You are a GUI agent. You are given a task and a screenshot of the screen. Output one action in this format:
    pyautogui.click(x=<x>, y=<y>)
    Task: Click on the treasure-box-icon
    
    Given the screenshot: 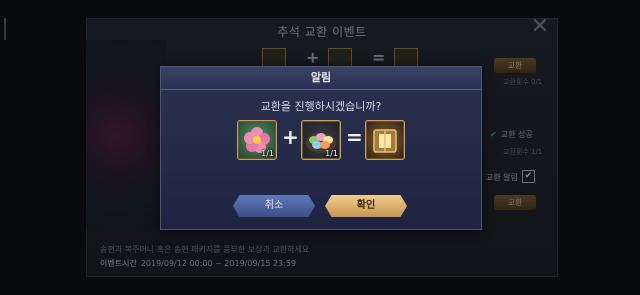 What is the action you would take?
    pyautogui.click(x=385, y=140)
    